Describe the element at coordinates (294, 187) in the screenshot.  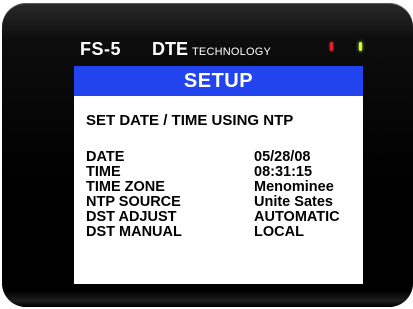
I see `setting-value: Menominee` at that location.